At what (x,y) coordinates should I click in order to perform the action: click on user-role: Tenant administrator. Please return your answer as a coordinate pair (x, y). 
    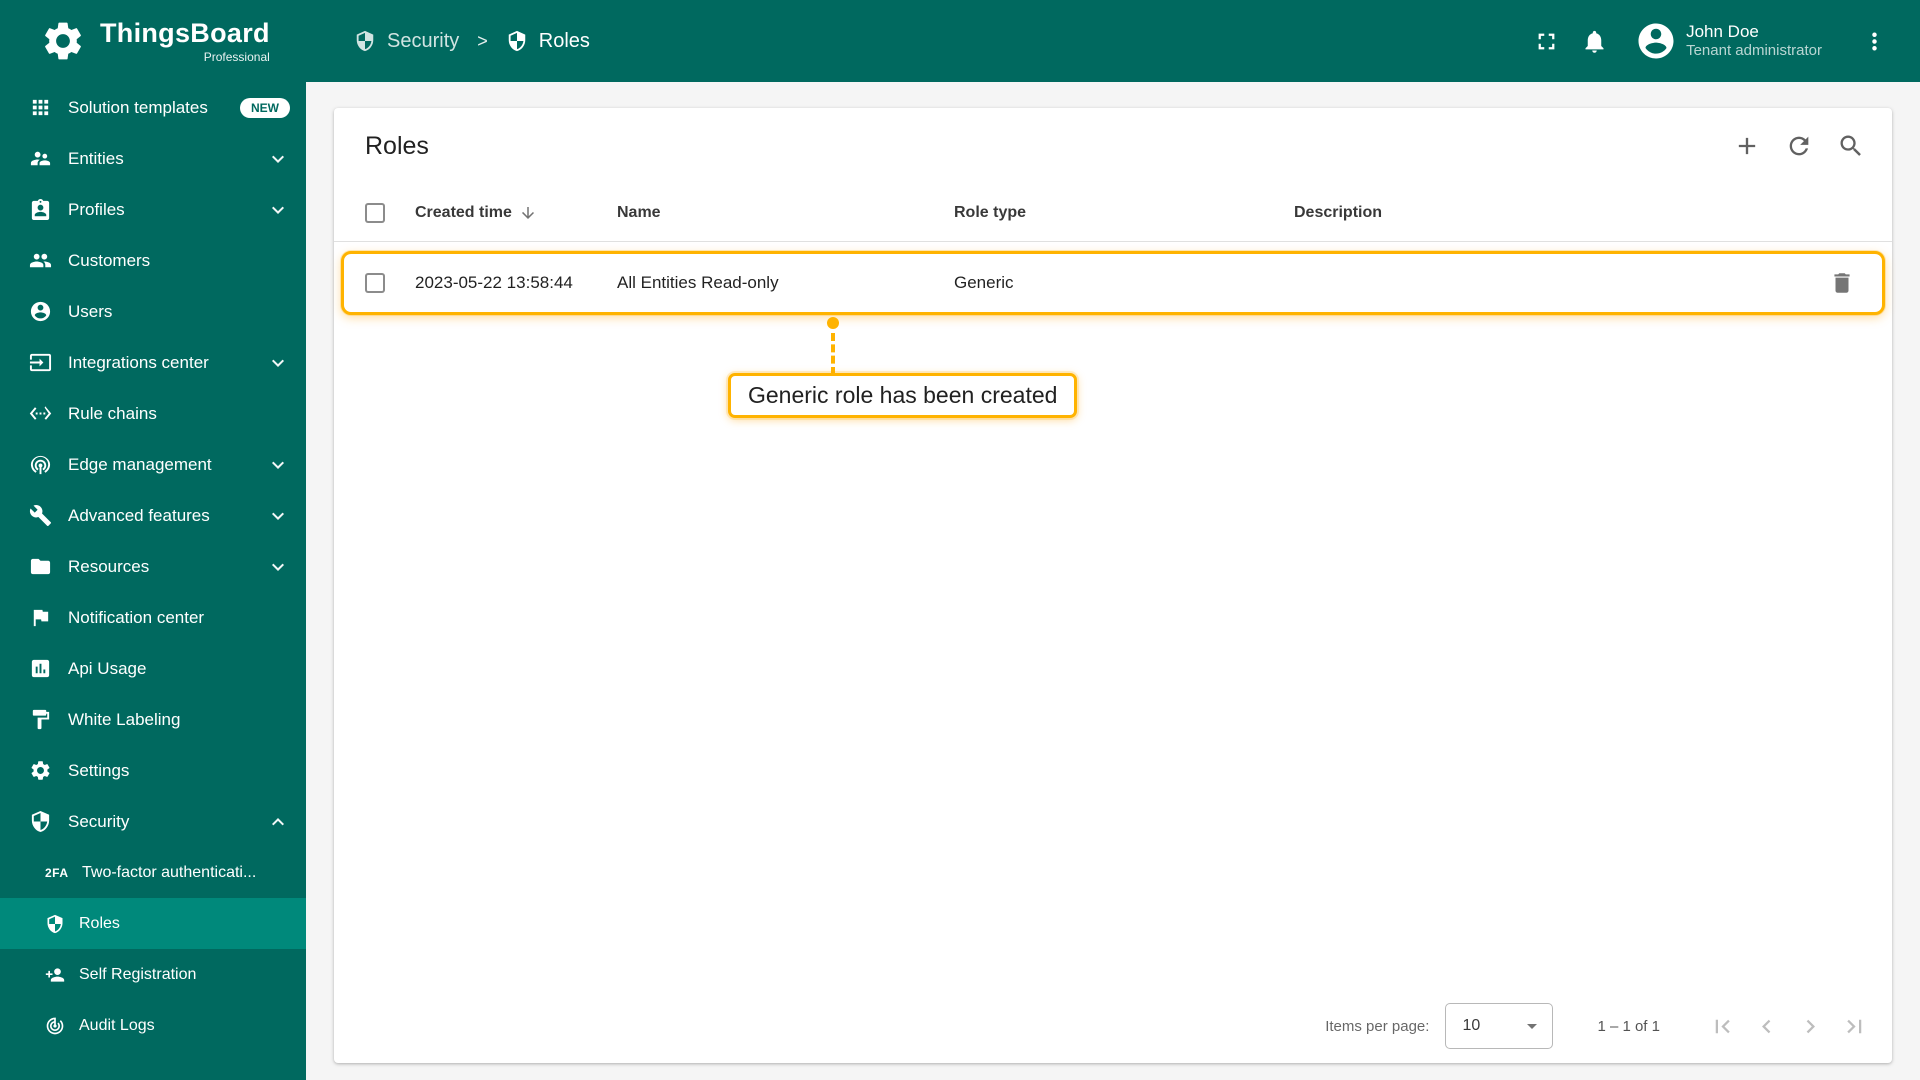
    Looking at the image, I should click on (1754, 51).